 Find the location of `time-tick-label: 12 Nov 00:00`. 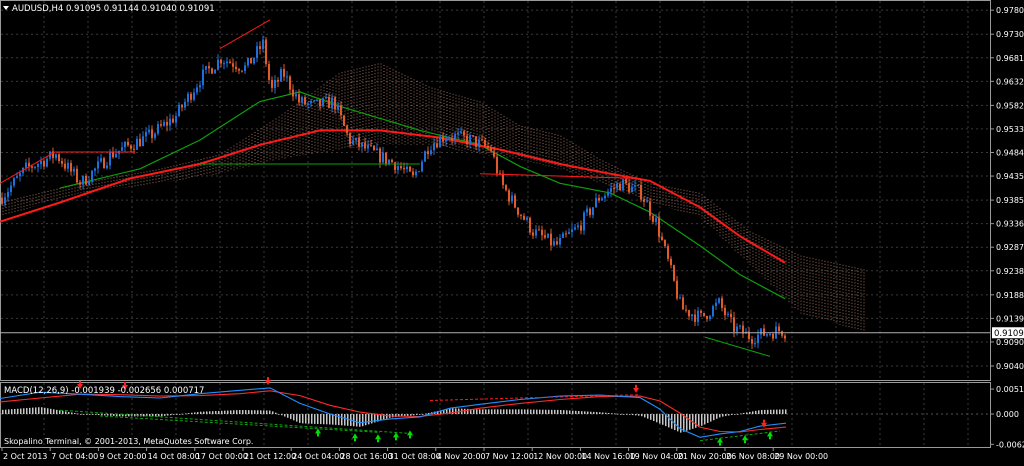

time-tick-label: 12 Nov 00:00 is located at coordinates (560, 456).